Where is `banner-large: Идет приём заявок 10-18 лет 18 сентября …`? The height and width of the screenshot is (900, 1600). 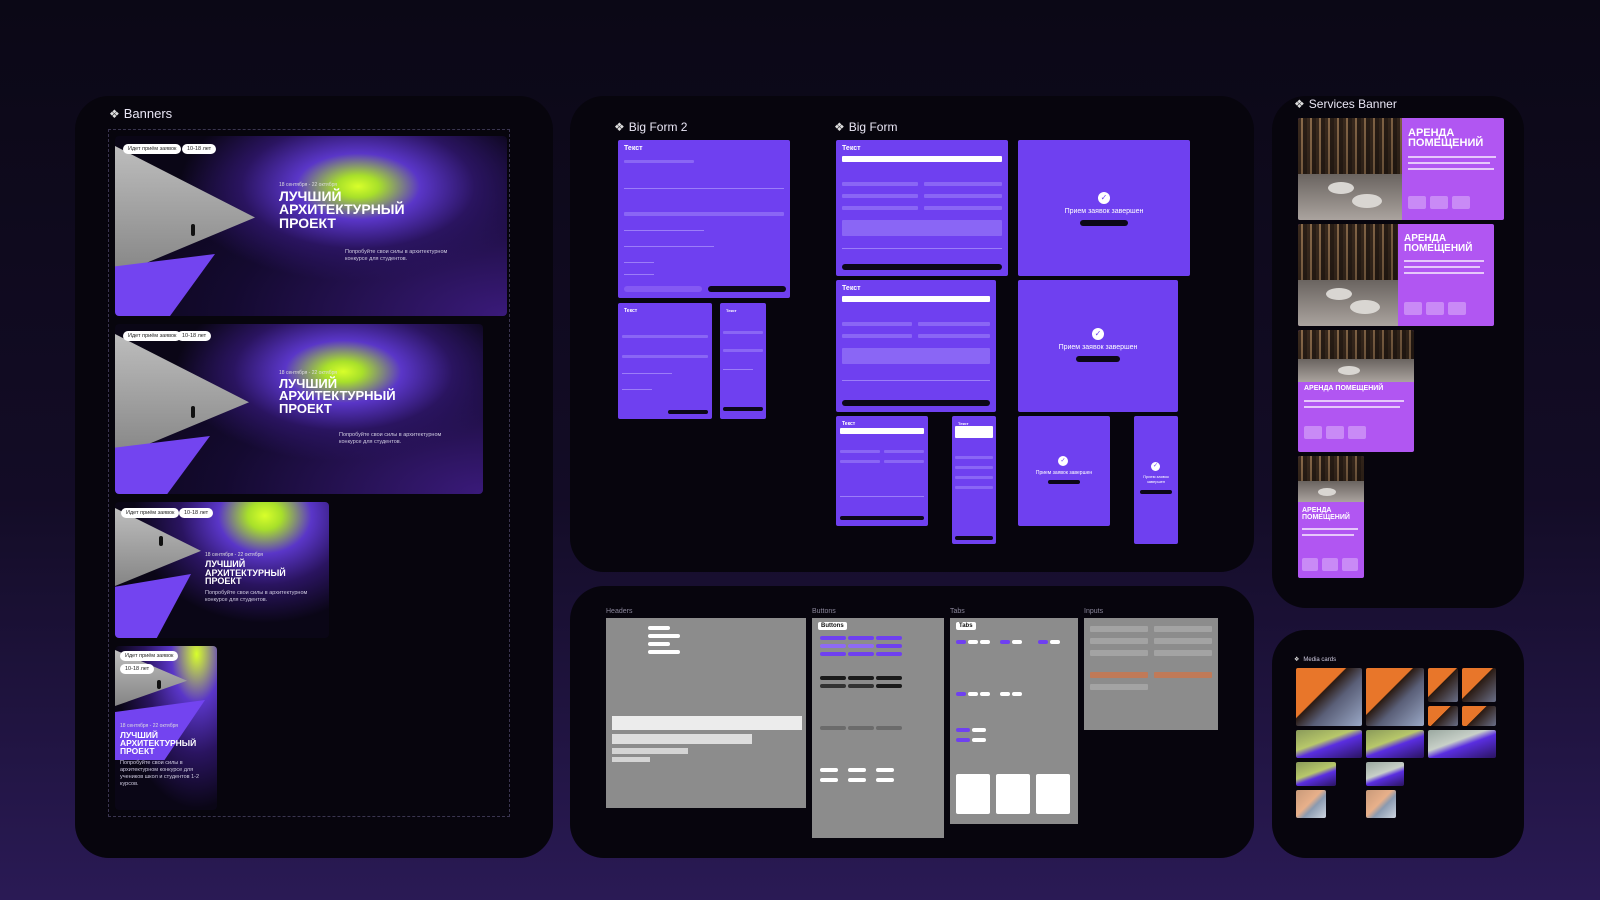 banner-large: Идет приём заявок 10-18 лет 18 сентября … is located at coordinates (311, 226).